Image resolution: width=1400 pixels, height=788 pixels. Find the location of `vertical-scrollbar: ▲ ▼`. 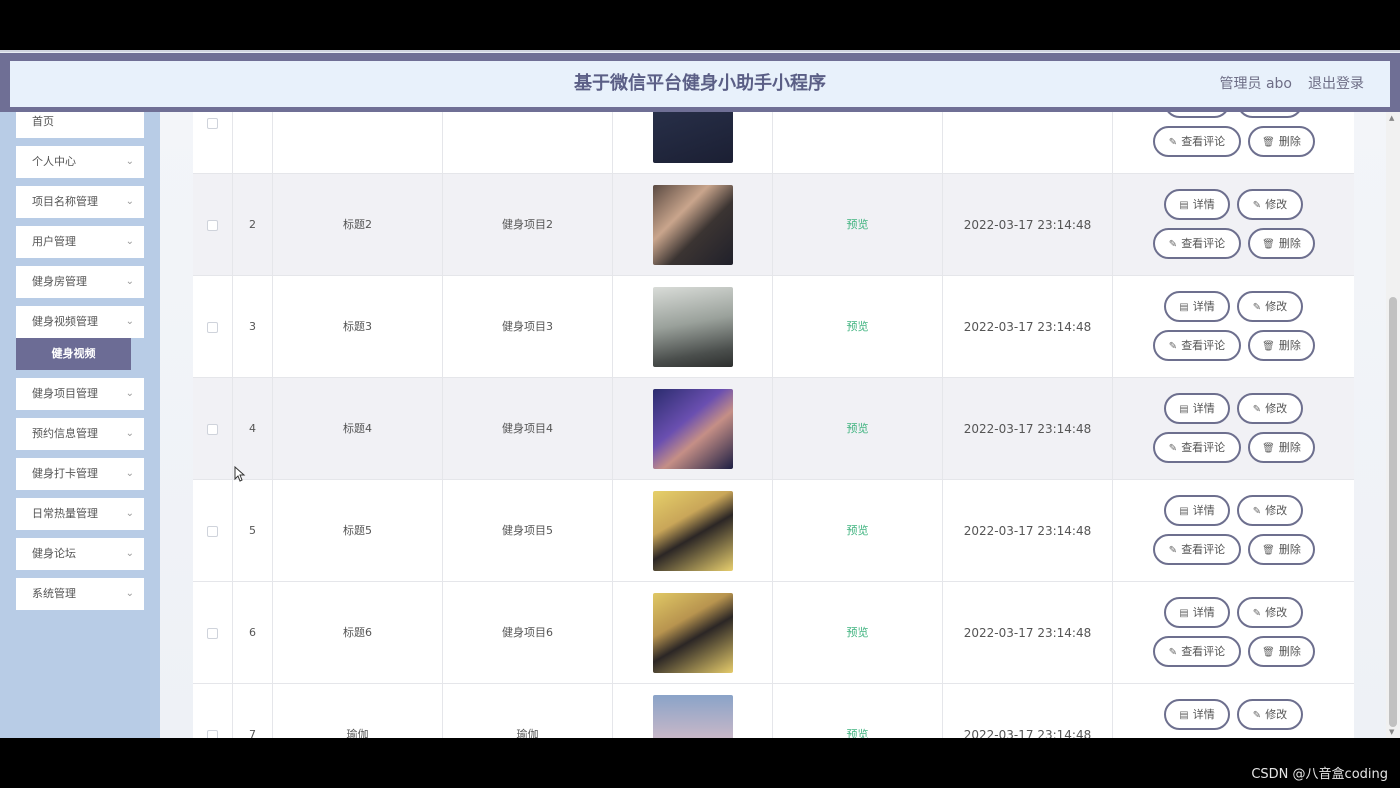

vertical-scrollbar: ▲ ▼ is located at coordinates (1393, 425).